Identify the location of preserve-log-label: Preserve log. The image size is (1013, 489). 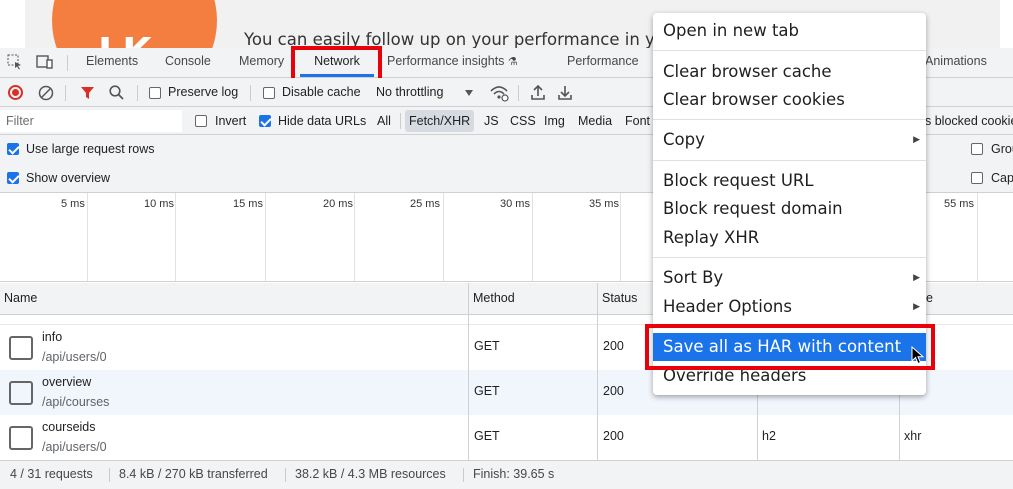
(203, 92).